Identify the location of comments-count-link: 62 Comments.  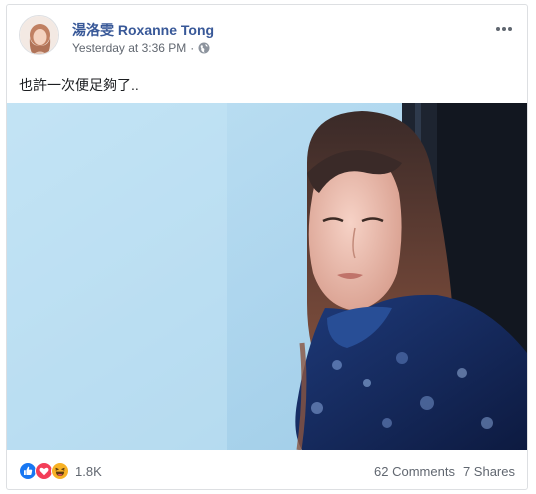
(414, 471).